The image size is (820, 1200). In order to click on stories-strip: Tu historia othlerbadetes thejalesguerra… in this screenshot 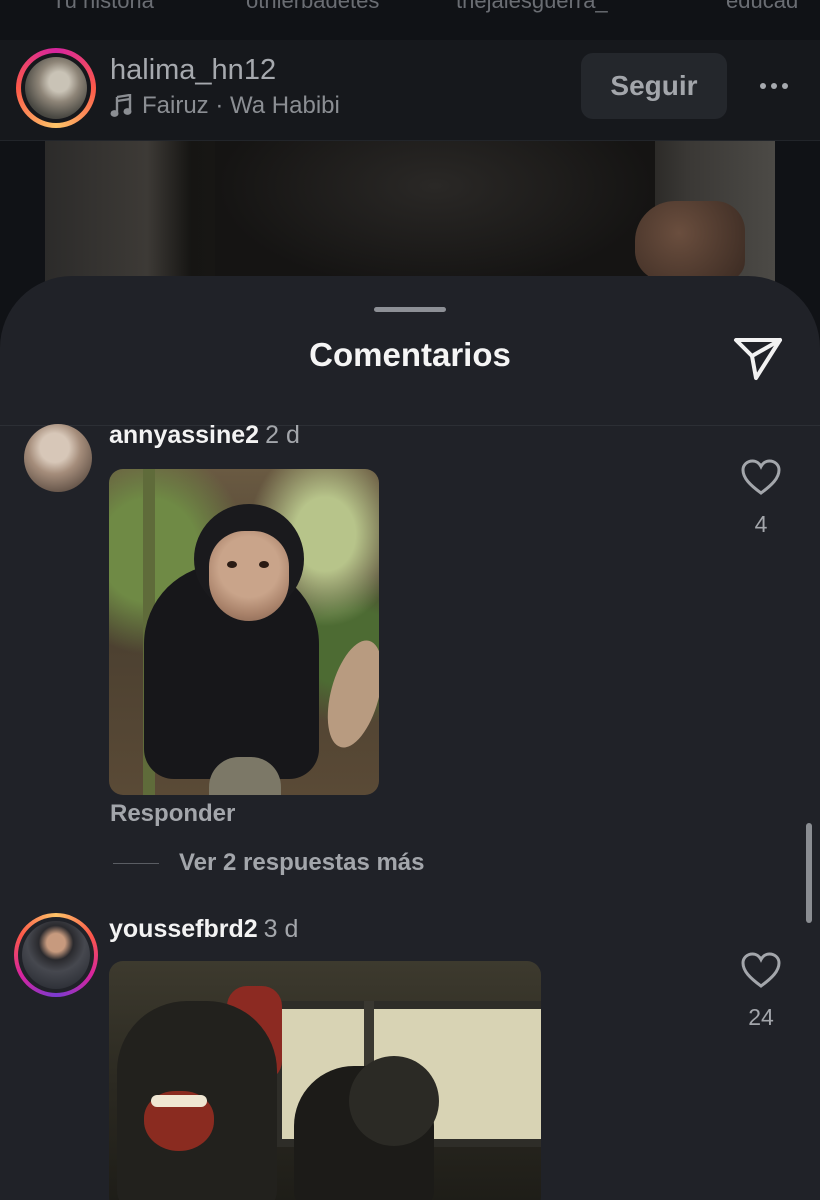, I will do `click(410, 7)`.